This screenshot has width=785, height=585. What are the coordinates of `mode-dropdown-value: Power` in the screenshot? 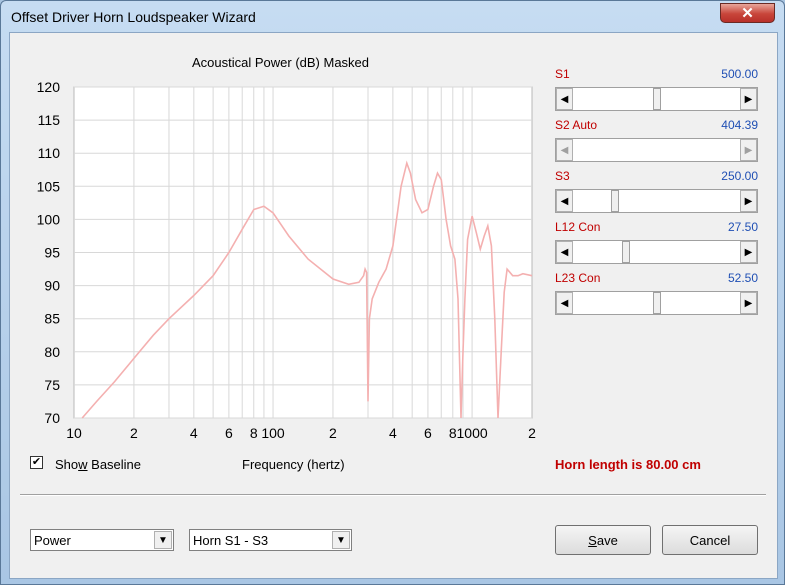 It's located at (52, 540).